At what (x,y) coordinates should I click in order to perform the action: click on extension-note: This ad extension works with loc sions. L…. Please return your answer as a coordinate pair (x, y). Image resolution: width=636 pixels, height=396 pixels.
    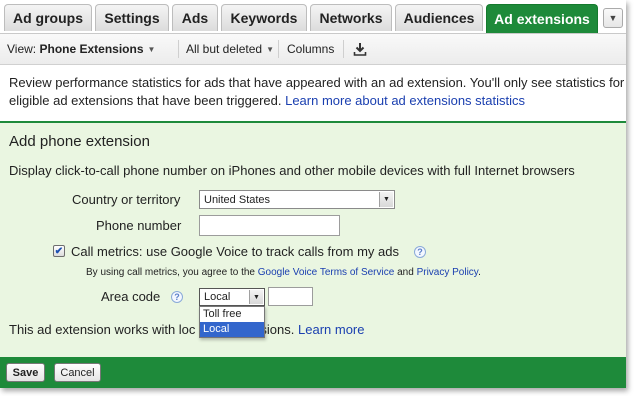
    Looking at the image, I should click on (186, 329).